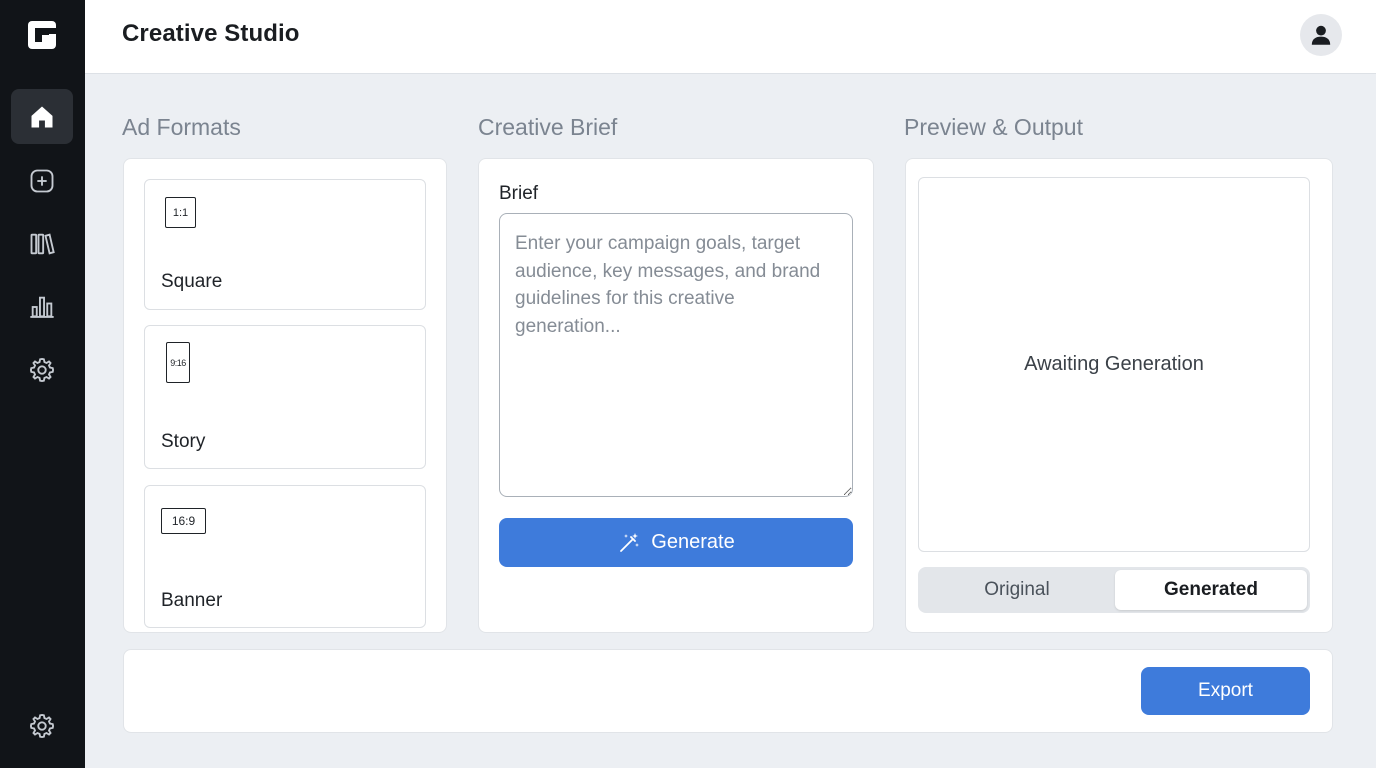 This screenshot has height=768, width=1376. Describe the element at coordinates (1211, 590) in the screenshot. I see `toggle-generated: Generated` at that location.